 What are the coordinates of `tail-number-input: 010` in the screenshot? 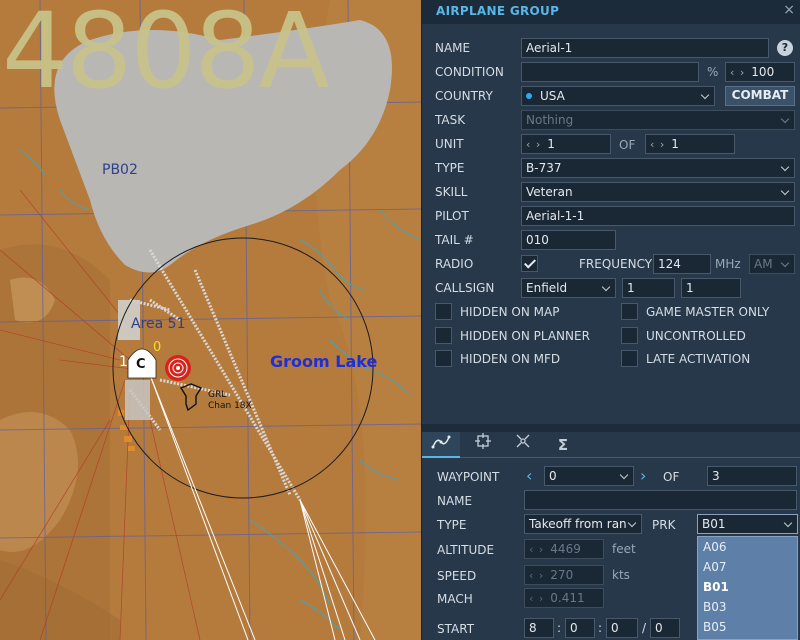 It's located at (568, 240).